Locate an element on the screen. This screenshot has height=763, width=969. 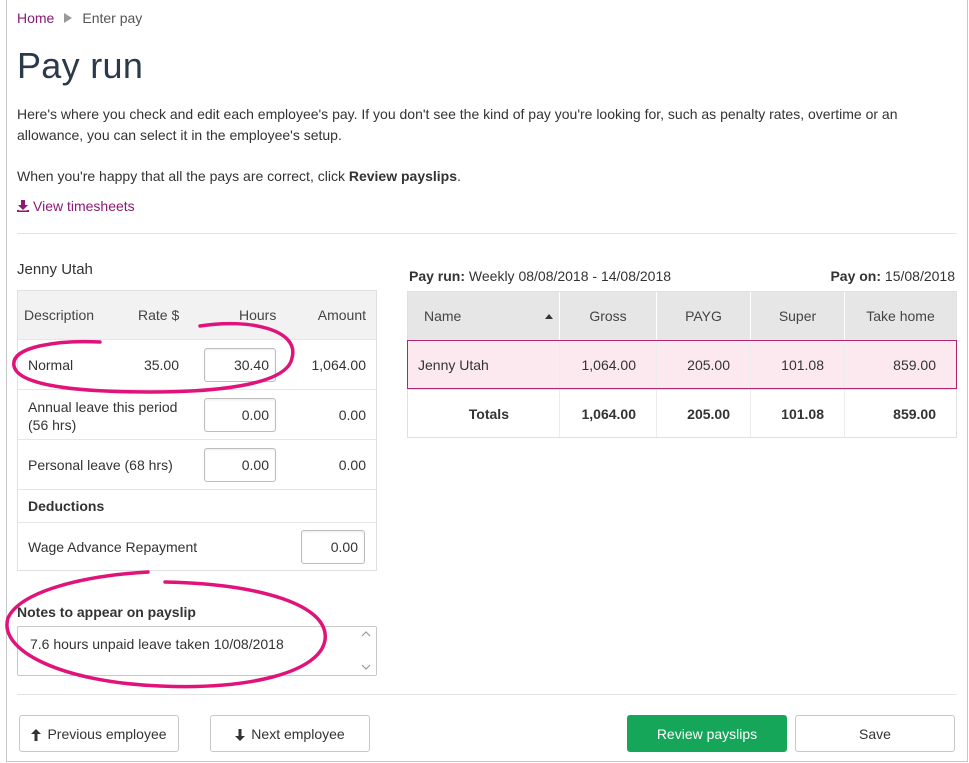
column-header-gross: Gross is located at coordinates (607, 316).